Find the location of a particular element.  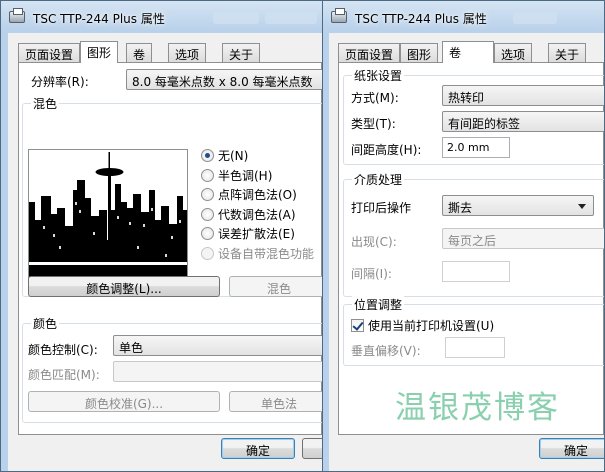

vertical-offset-input is located at coordinates (475, 347).